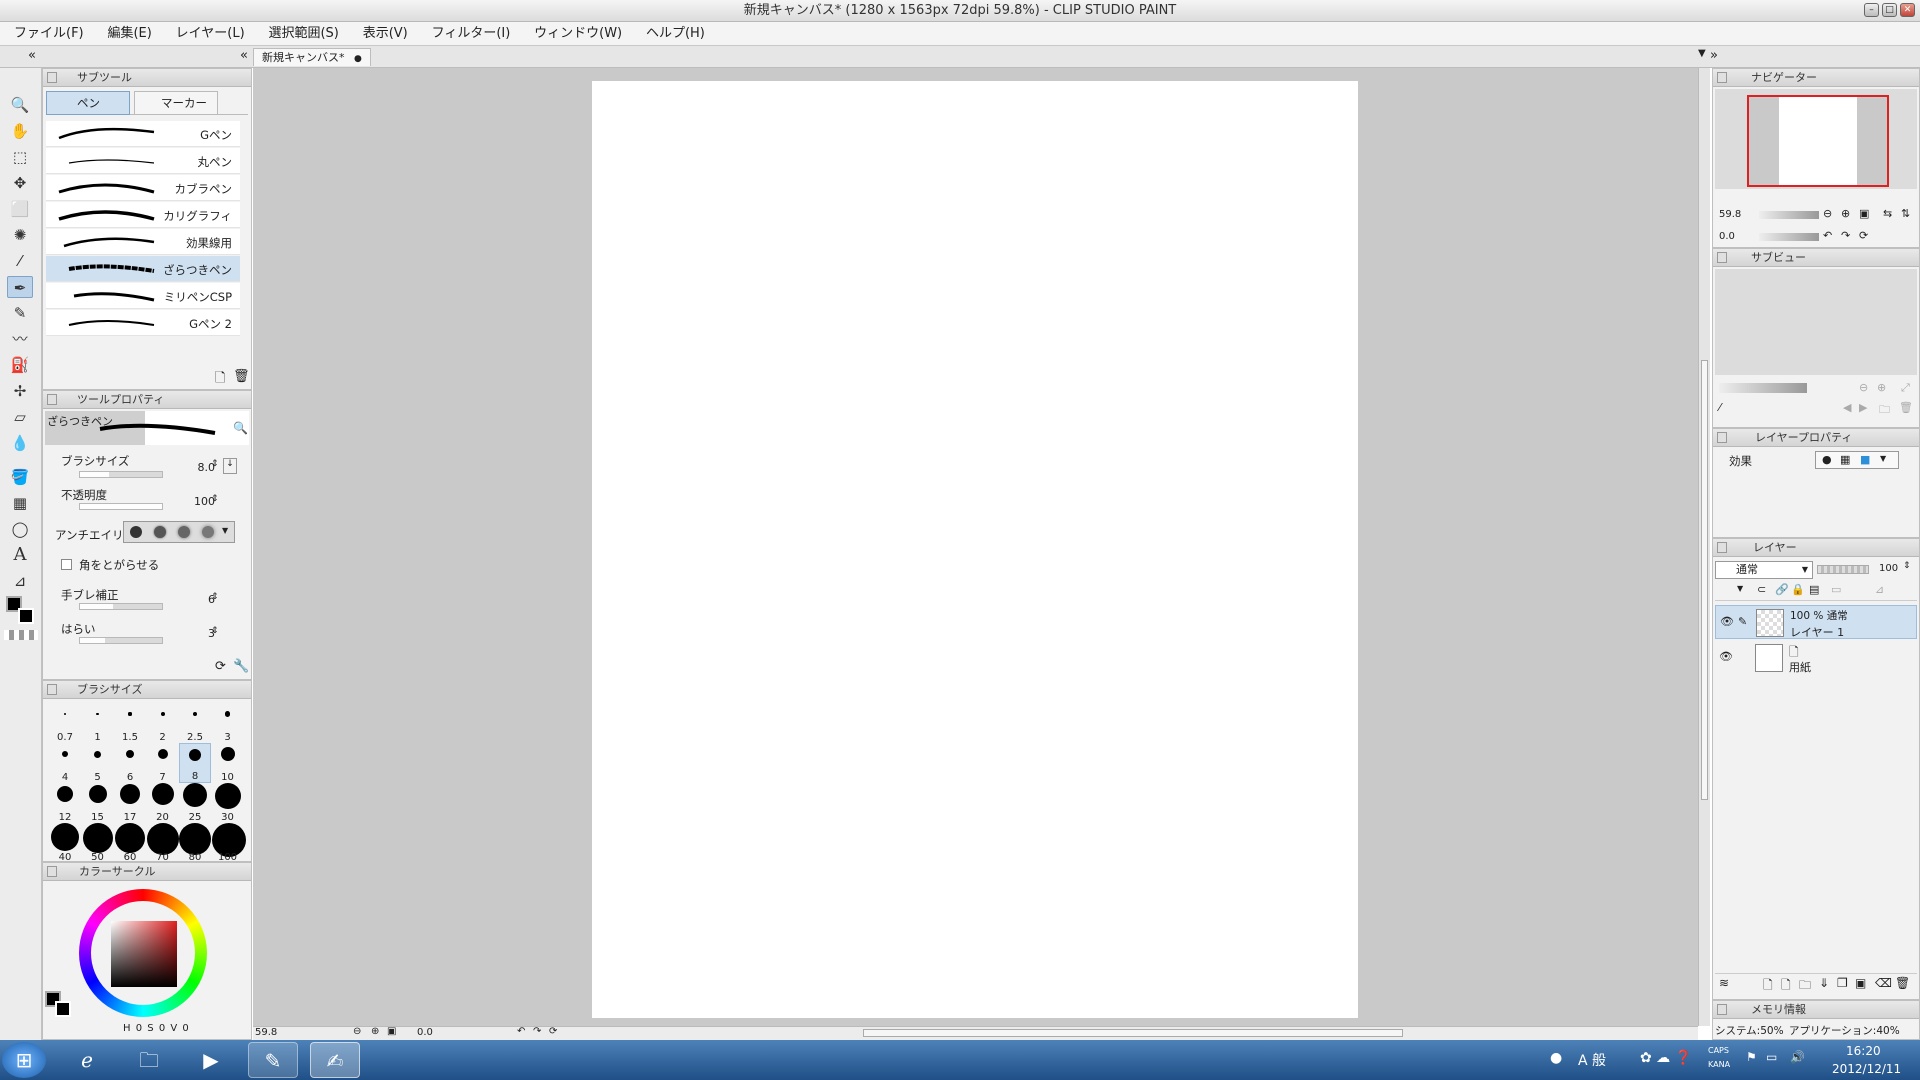 The width and height of the screenshot is (1920, 1080). I want to click on close-button: ✕, so click(1907, 10).